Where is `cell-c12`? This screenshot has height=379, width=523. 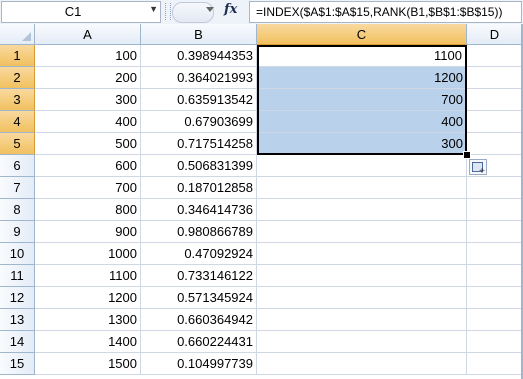
cell-c12 is located at coordinates (362, 298).